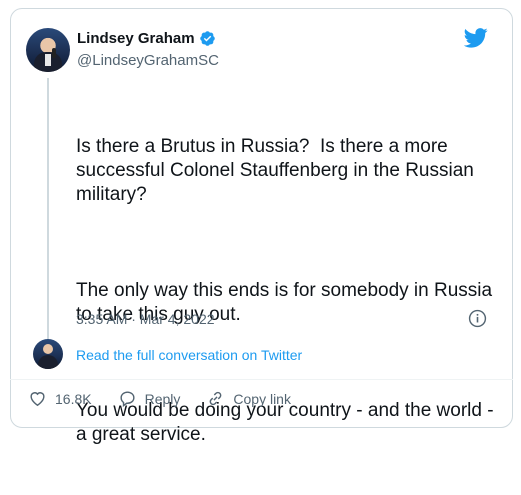 The image size is (521, 495). I want to click on author-row: Lindsey Graham, so click(146, 38).